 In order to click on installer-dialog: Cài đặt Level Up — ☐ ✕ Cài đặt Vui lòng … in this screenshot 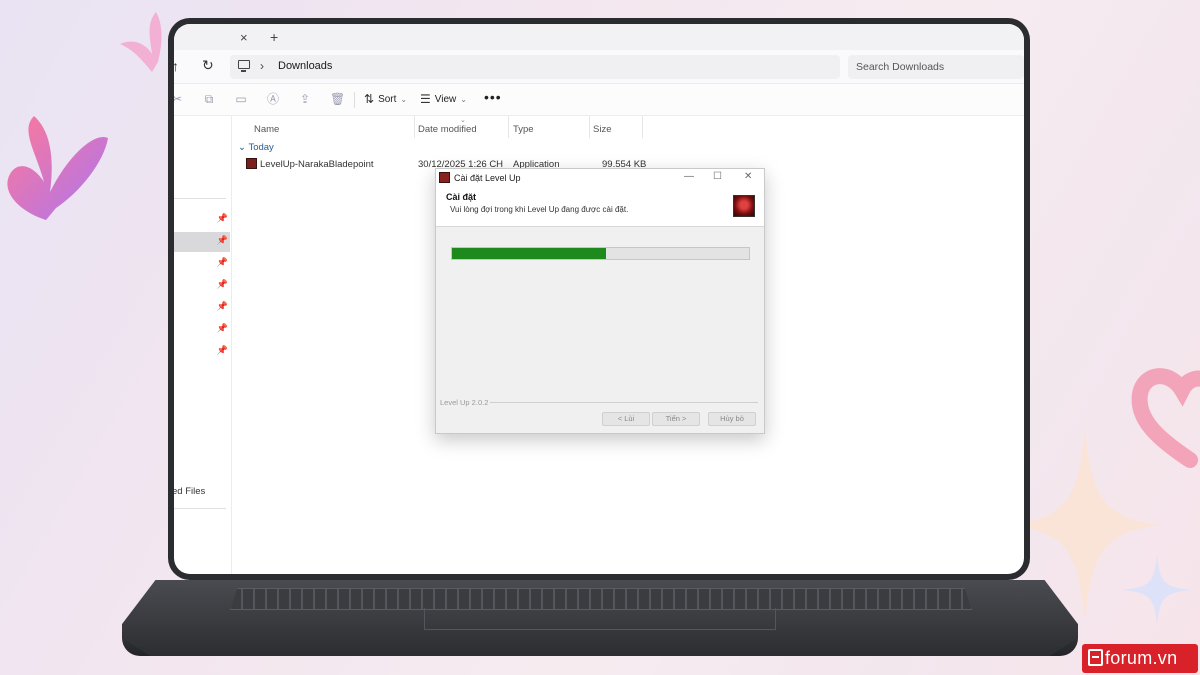, I will do `click(600, 301)`.